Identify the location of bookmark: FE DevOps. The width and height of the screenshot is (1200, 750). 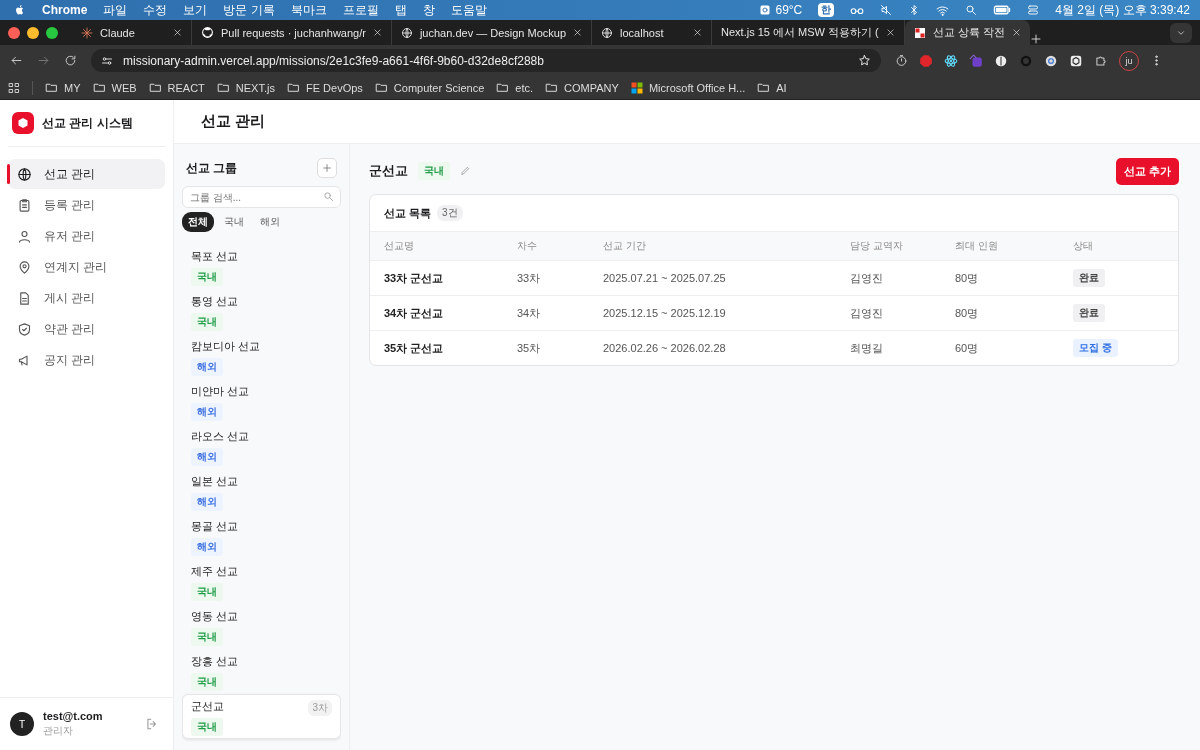
(324, 87).